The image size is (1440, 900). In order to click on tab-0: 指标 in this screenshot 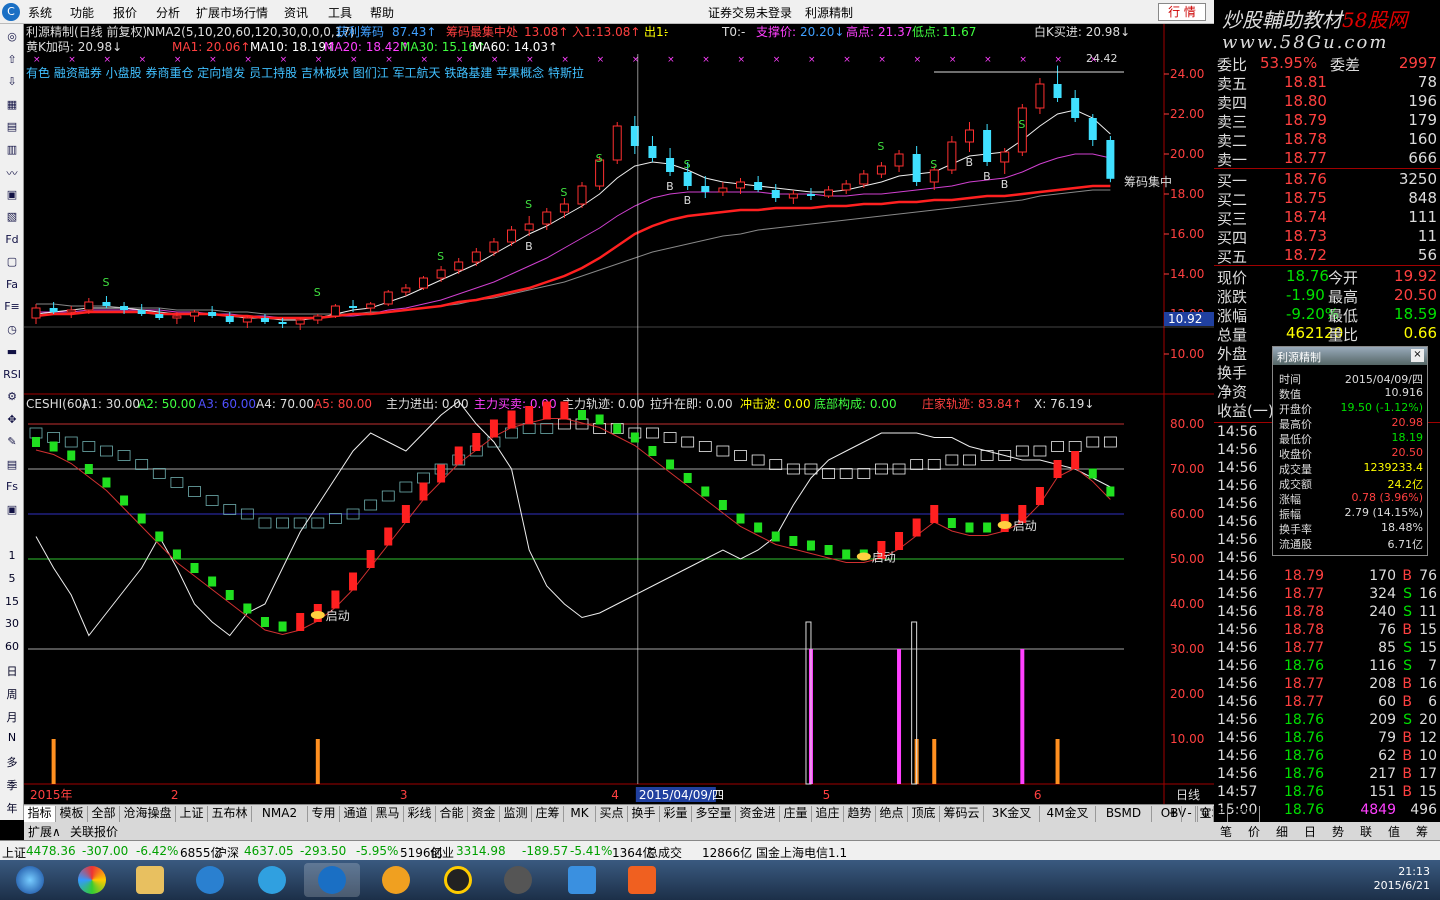, I will do `click(40, 814)`.